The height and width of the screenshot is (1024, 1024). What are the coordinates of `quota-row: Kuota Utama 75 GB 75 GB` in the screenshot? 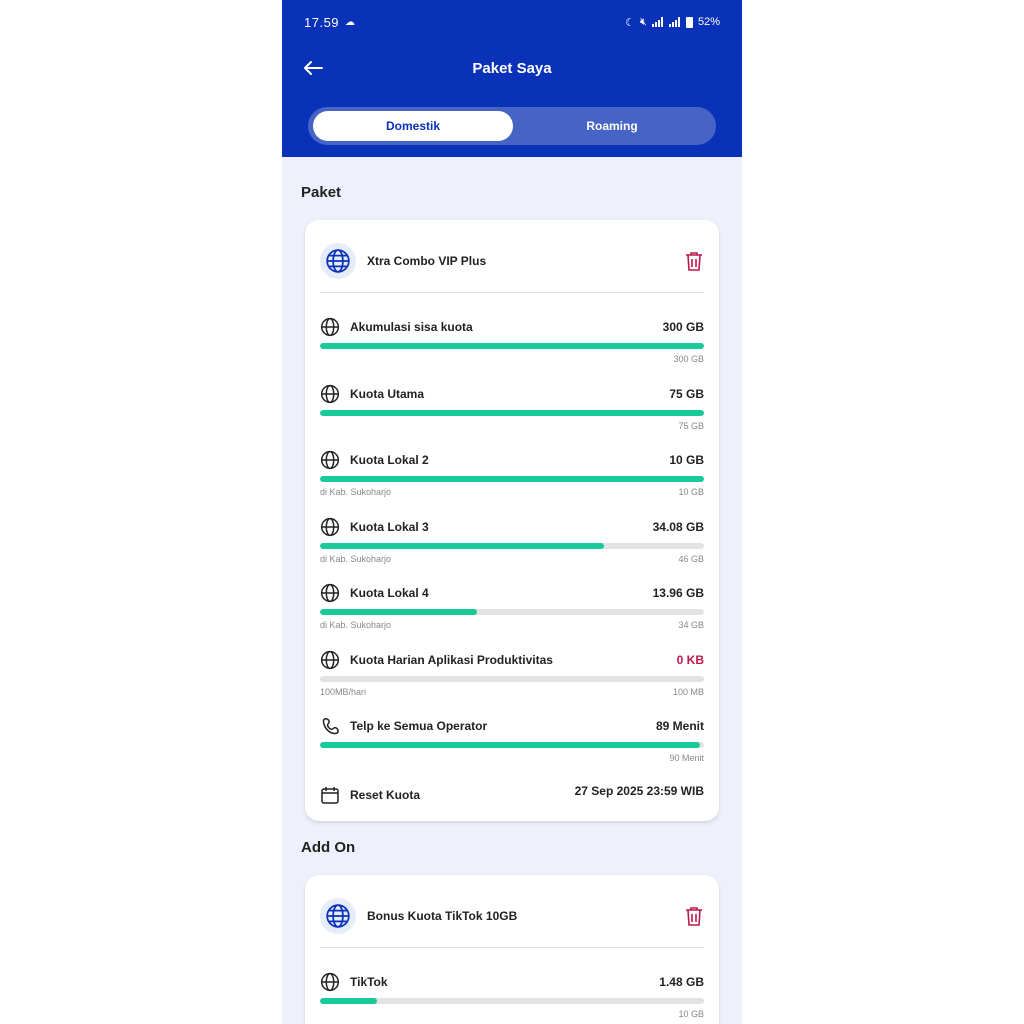 It's located at (512, 414).